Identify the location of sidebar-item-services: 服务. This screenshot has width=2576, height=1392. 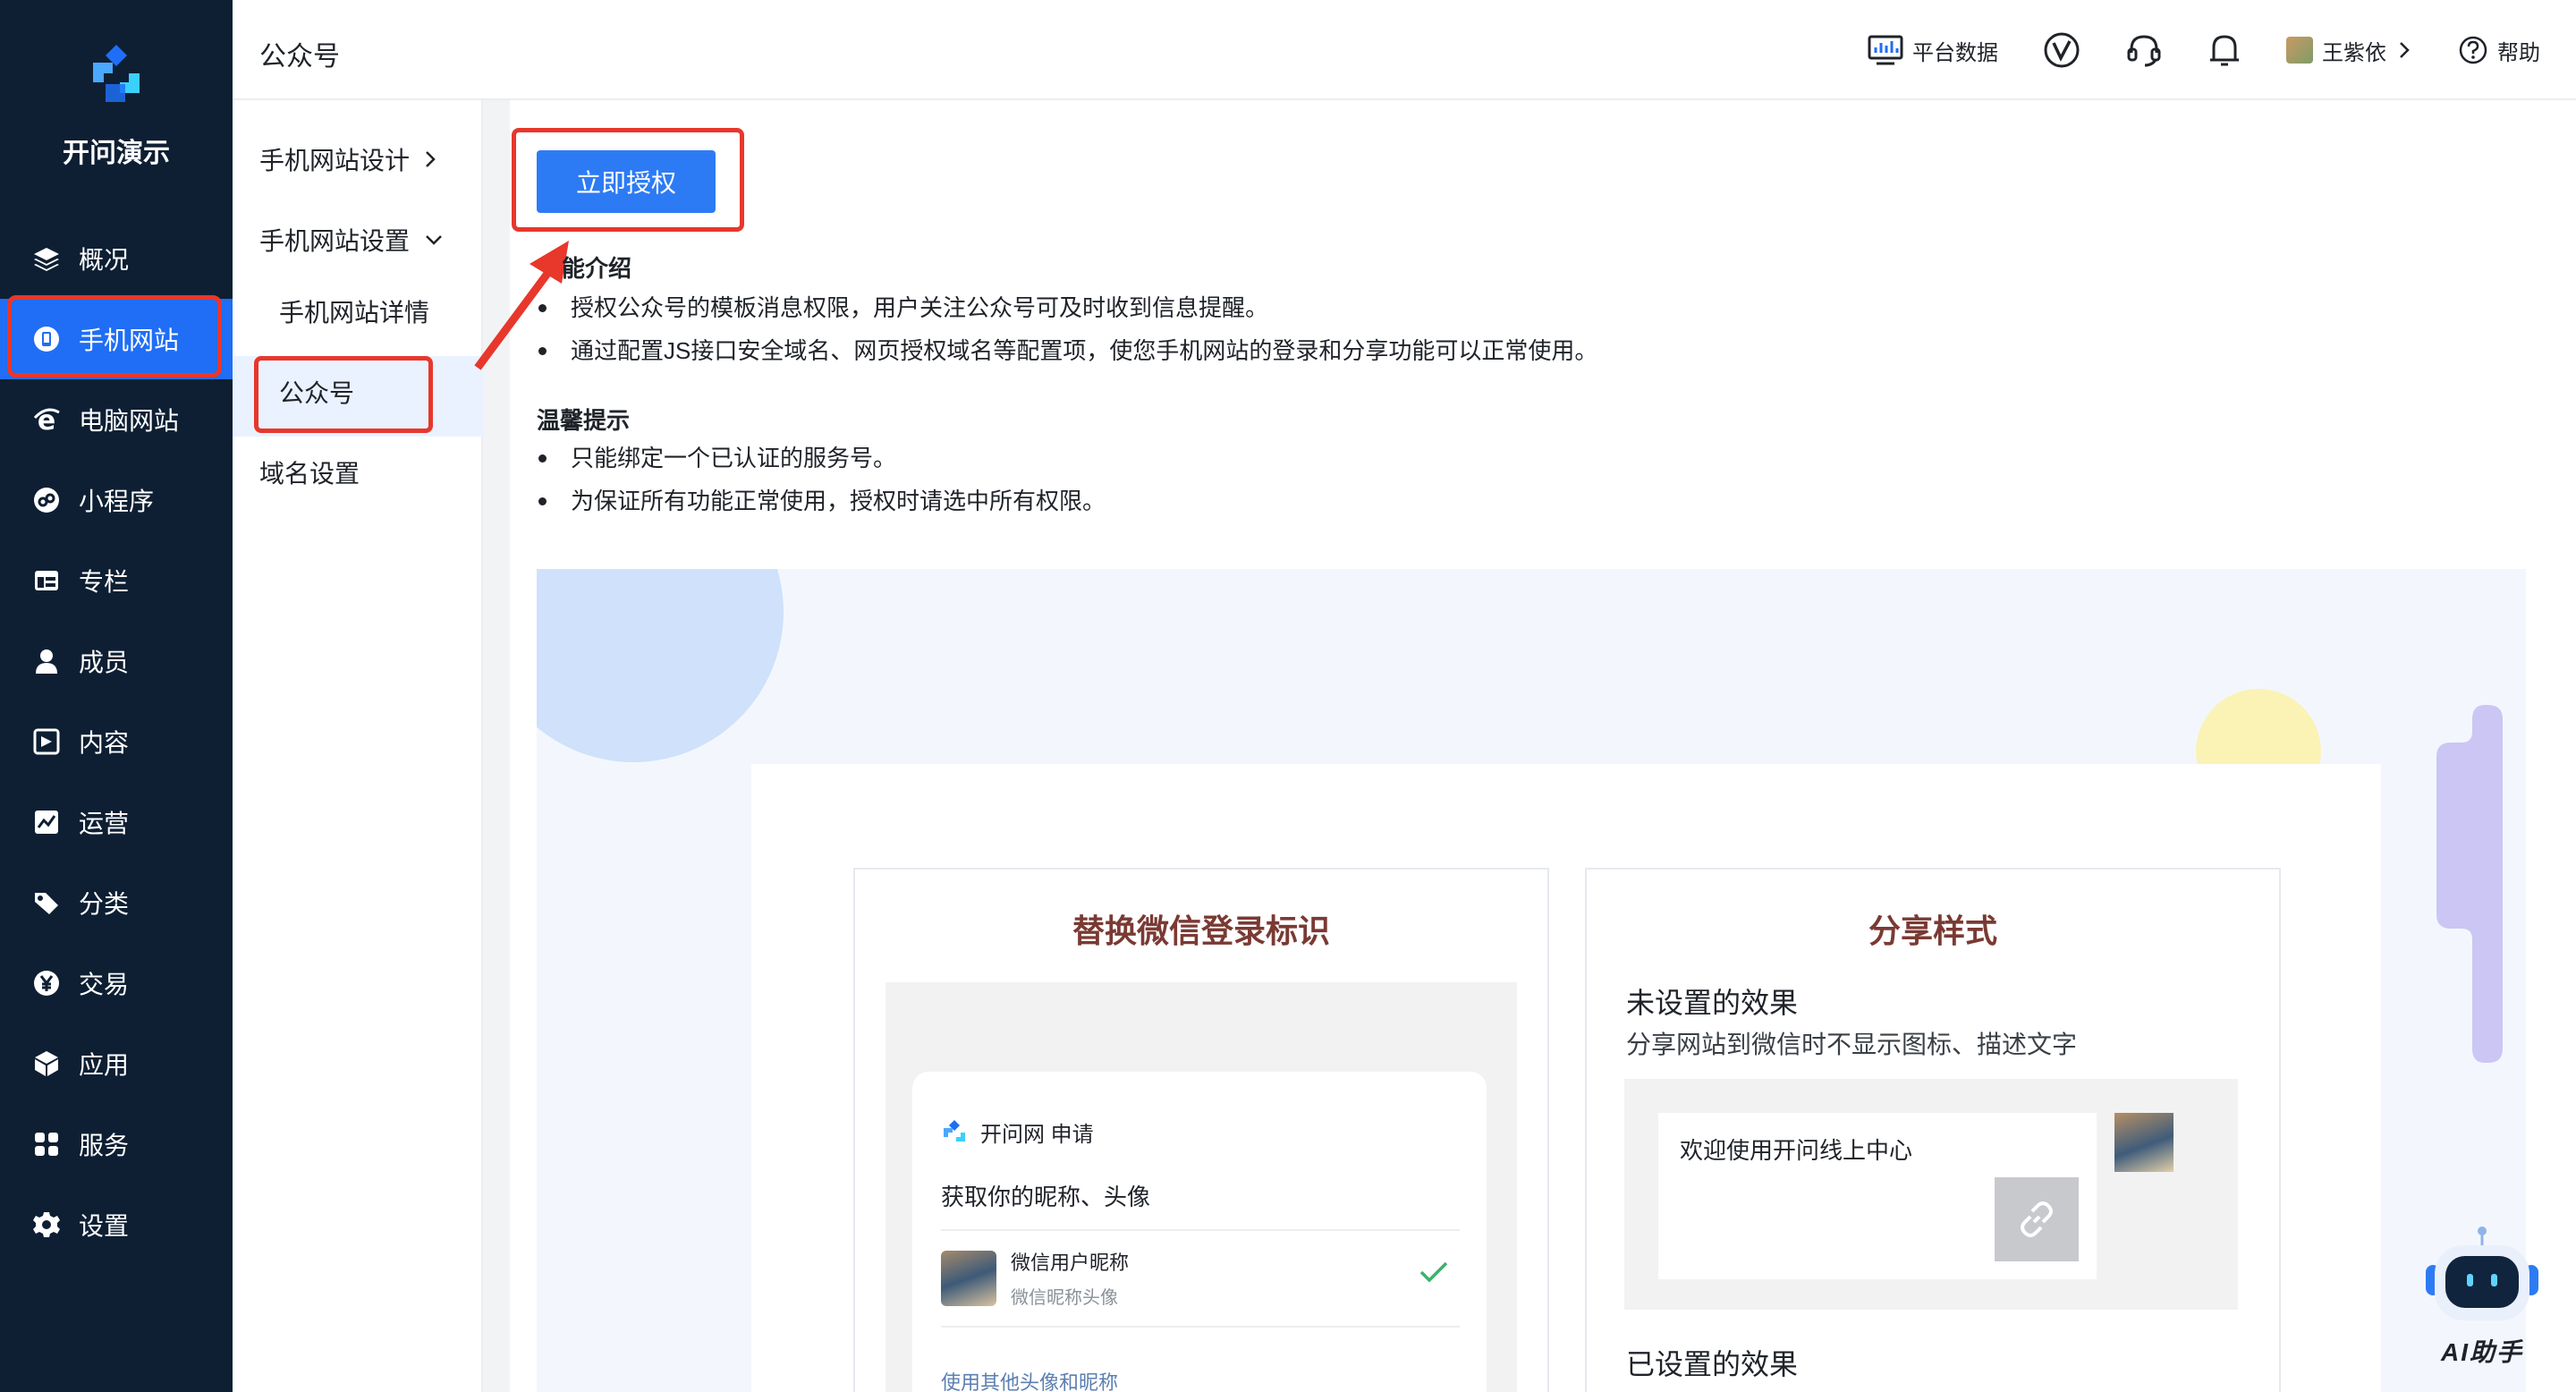
(116, 1144).